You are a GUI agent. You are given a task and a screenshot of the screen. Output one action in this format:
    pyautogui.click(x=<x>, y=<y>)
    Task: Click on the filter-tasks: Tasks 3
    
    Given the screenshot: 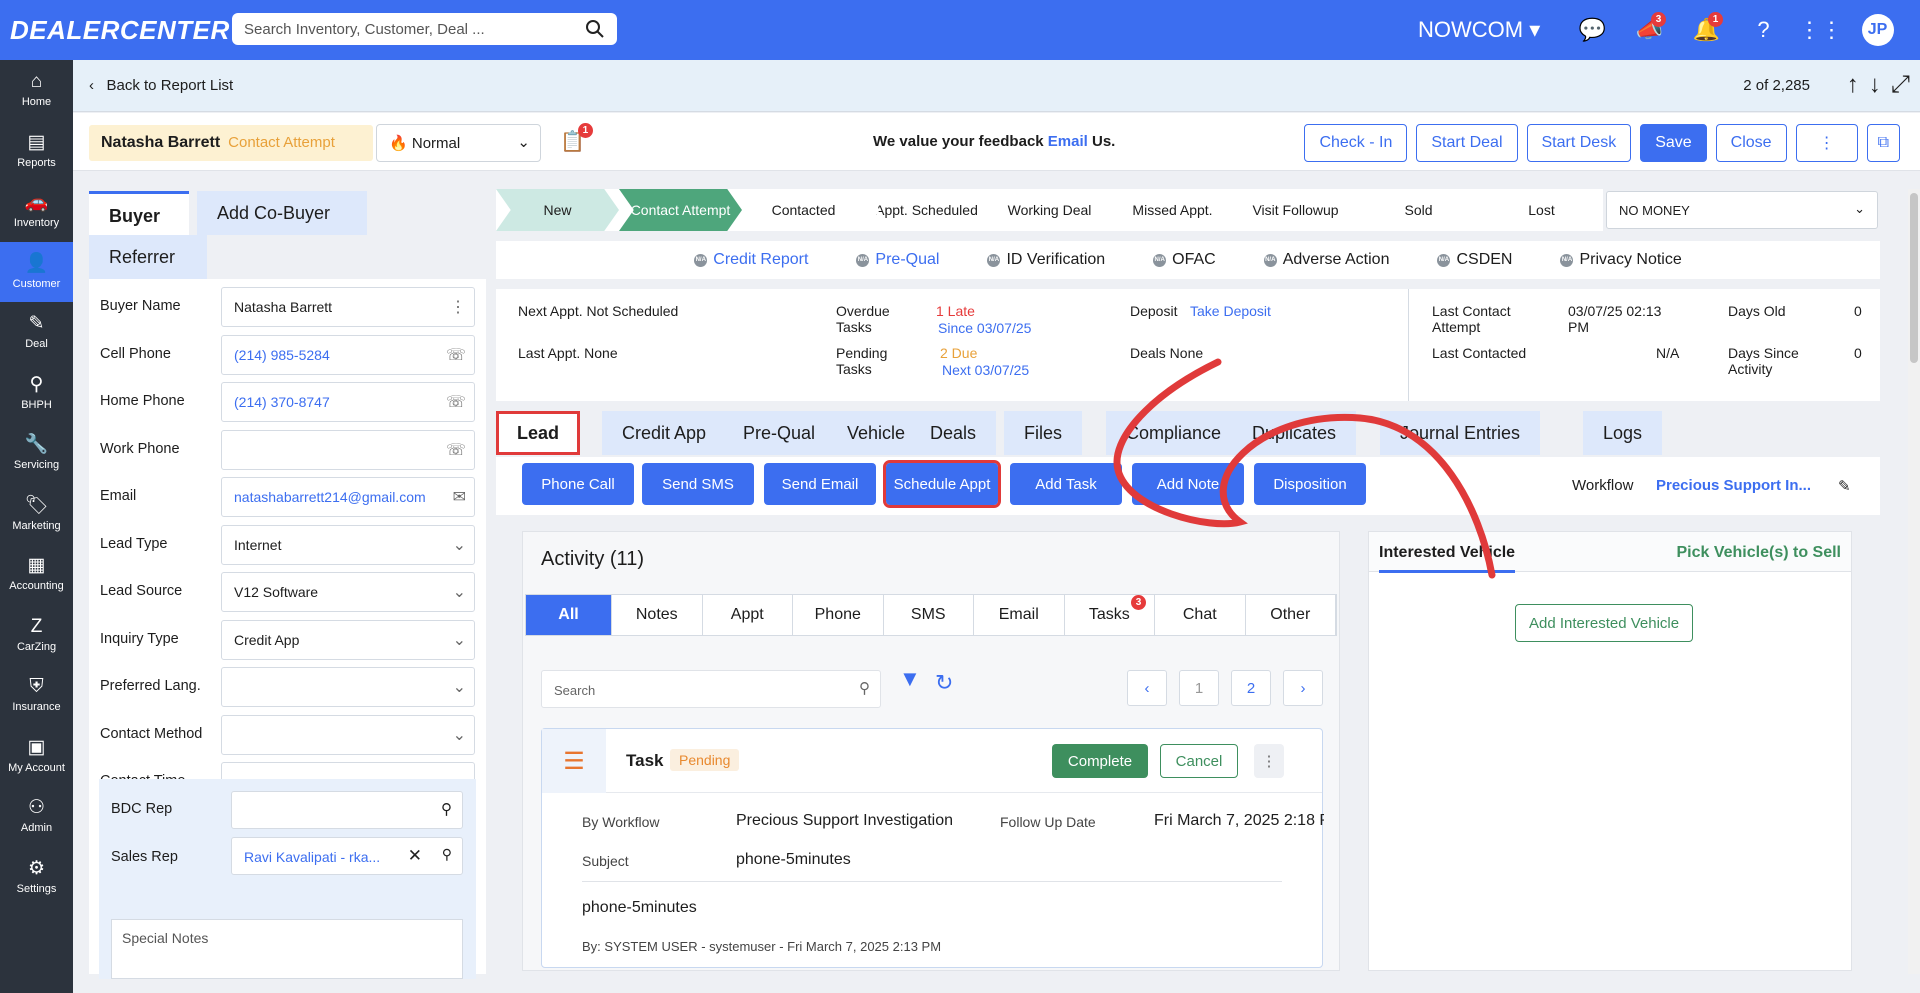 What is the action you would take?
    pyautogui.click(x=1110, y=615)
    